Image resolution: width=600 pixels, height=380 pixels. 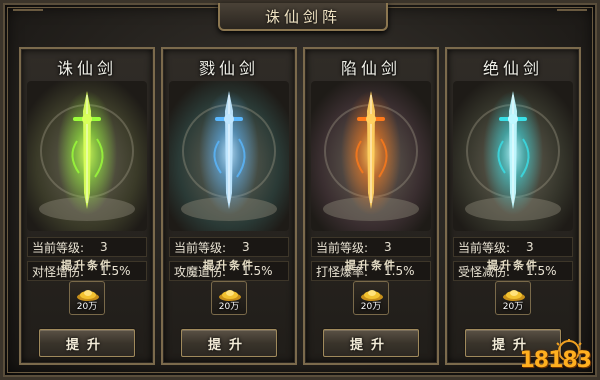 I want to click on sword-name: 绝仙剑, so click(x=512, y=68).